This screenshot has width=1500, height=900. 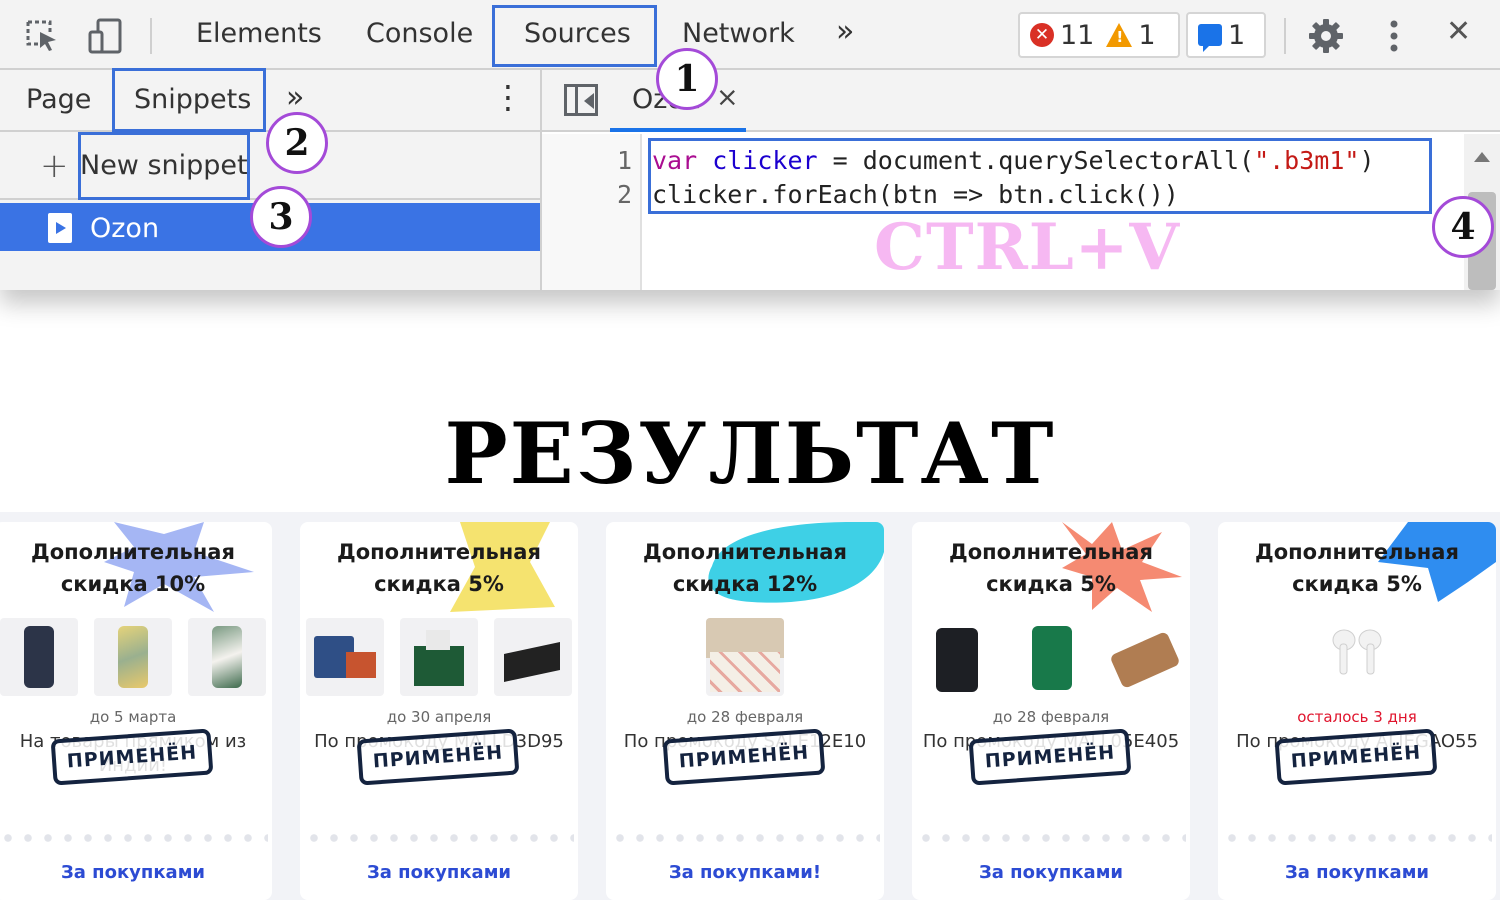 I want to click on message-count: 1, so click(x=1237, y=35).